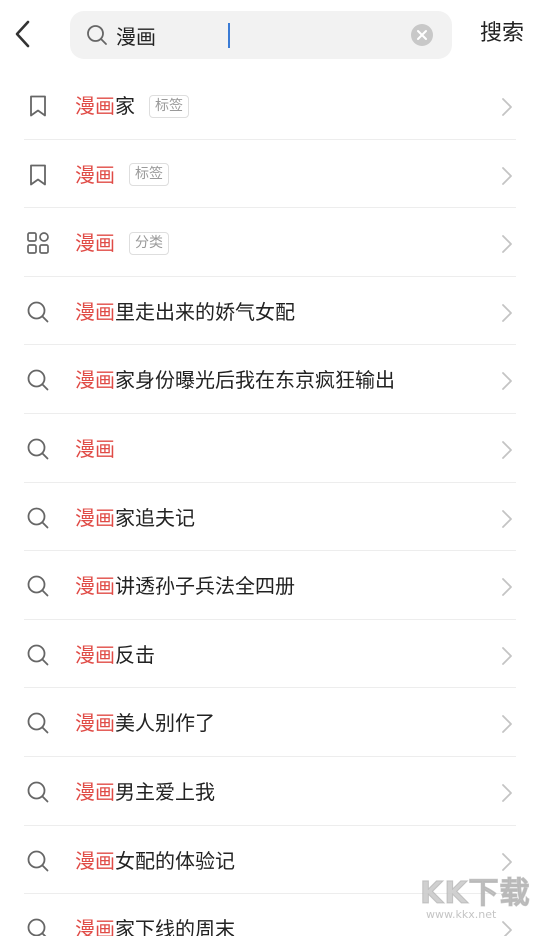 Image resolution: width=541 pixels, height=936 pixels. I want to click on suggestion-row: 漫画 讲透孙子兵法全四册, so click(270, 585).